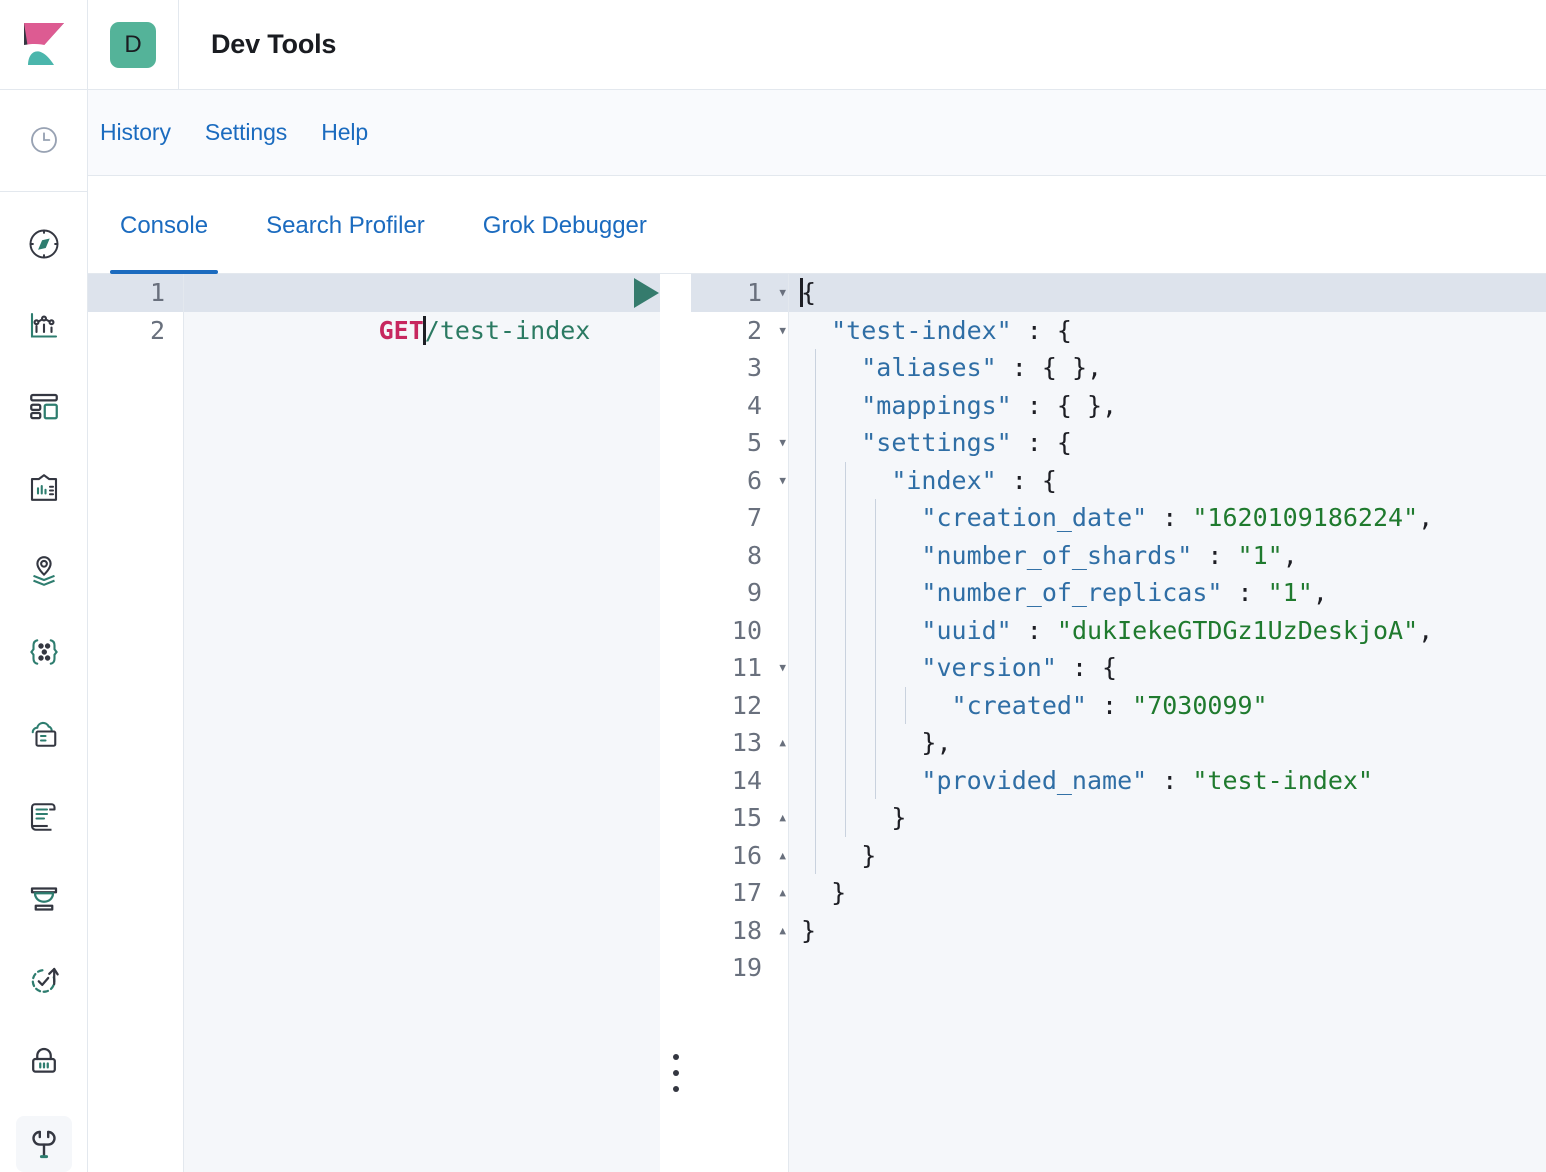  I want to click on sidebar-item-recently-viewed, so click(44, 140).